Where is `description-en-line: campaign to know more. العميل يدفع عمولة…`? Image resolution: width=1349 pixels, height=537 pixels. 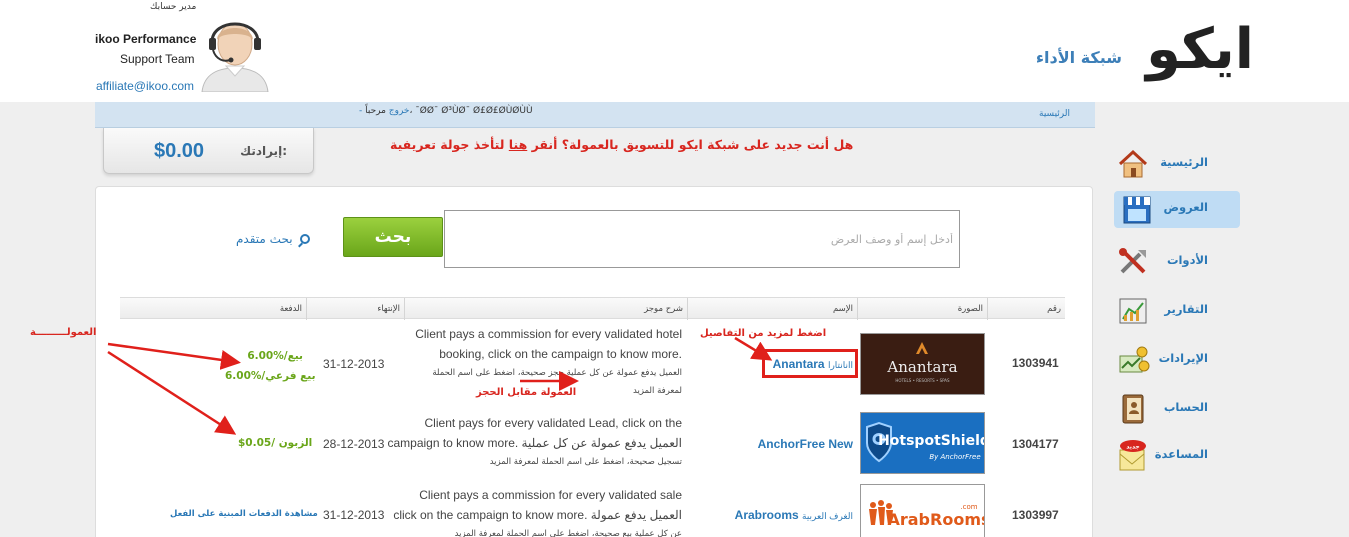
description-en-line: campaign to know more. العميل يدفع عمولة… is located at coordinates (534, 443).